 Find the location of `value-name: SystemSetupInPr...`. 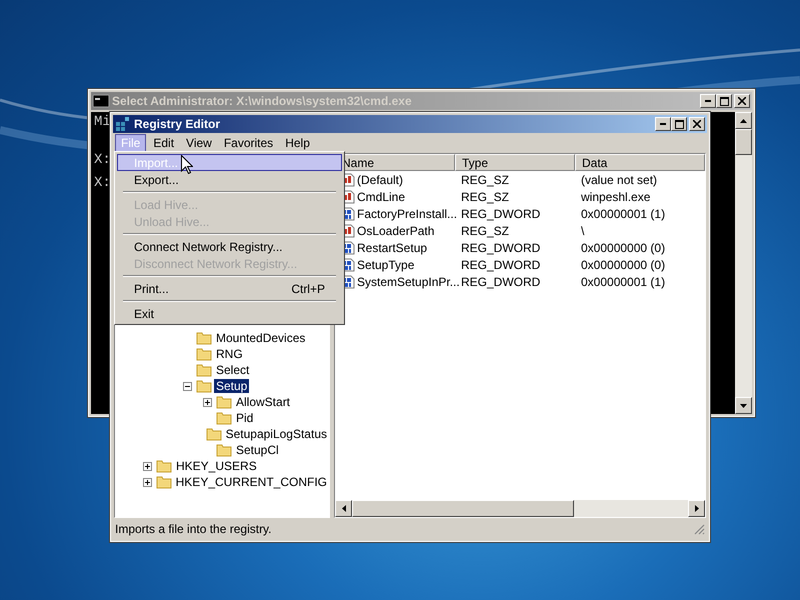

value-name: SystemSetupInPr... is located at coordinates (408, 281).